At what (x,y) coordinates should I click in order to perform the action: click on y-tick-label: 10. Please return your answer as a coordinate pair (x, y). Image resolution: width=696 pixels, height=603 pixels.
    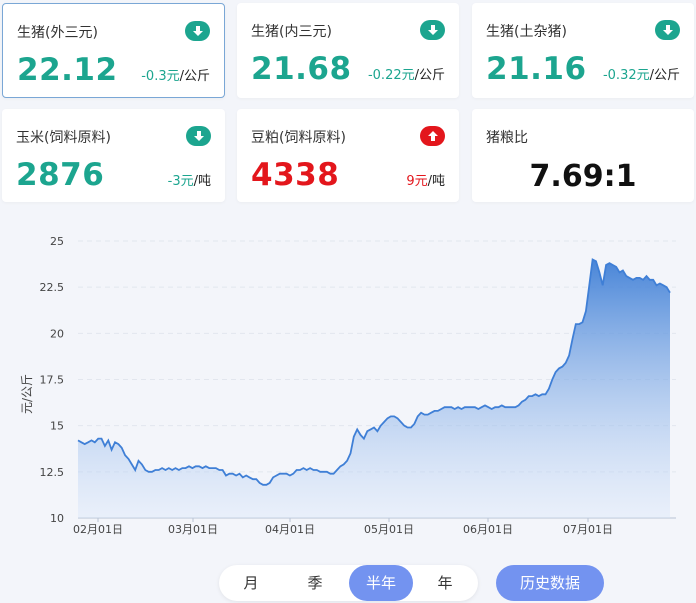
    Looking at the image, I should click on (57, 518).